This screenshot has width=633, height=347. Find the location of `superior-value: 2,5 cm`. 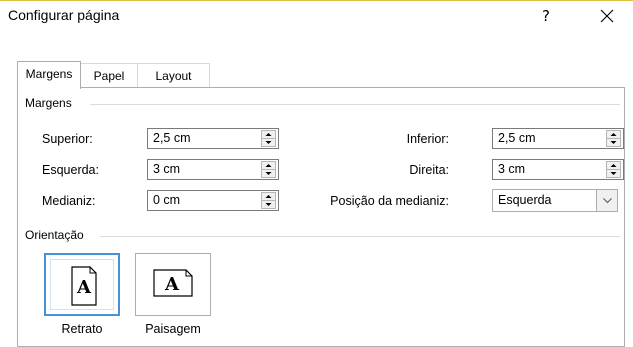

superior-value: 2,5 cm is located at coordinates (172, 138).